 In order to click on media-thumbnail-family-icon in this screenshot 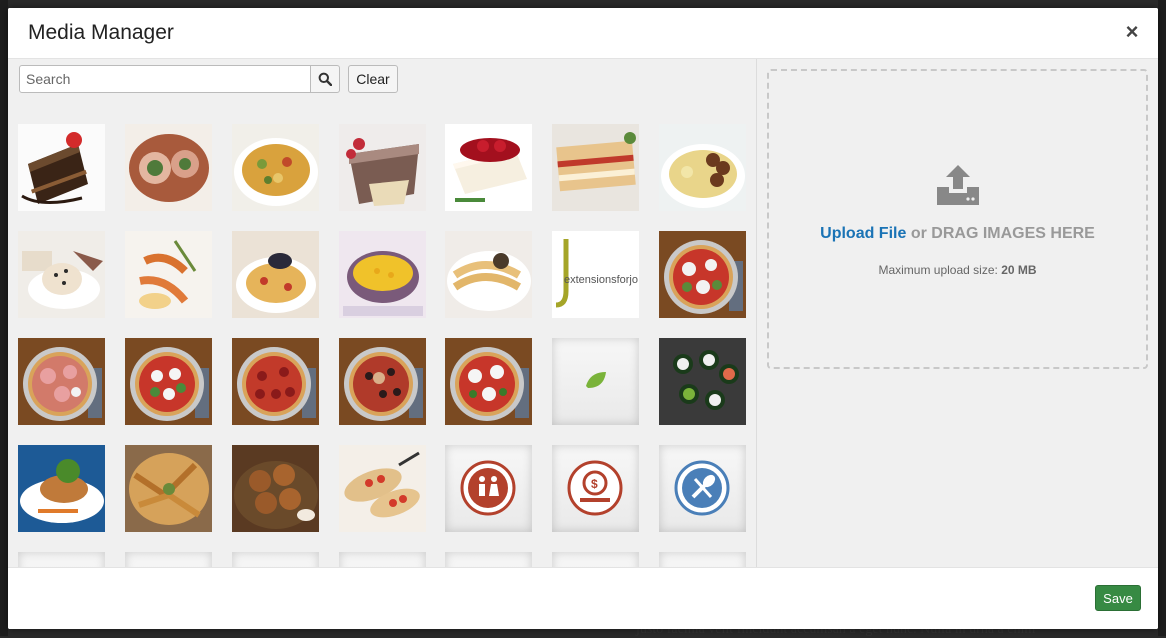, I will do `click(488, 488)`.